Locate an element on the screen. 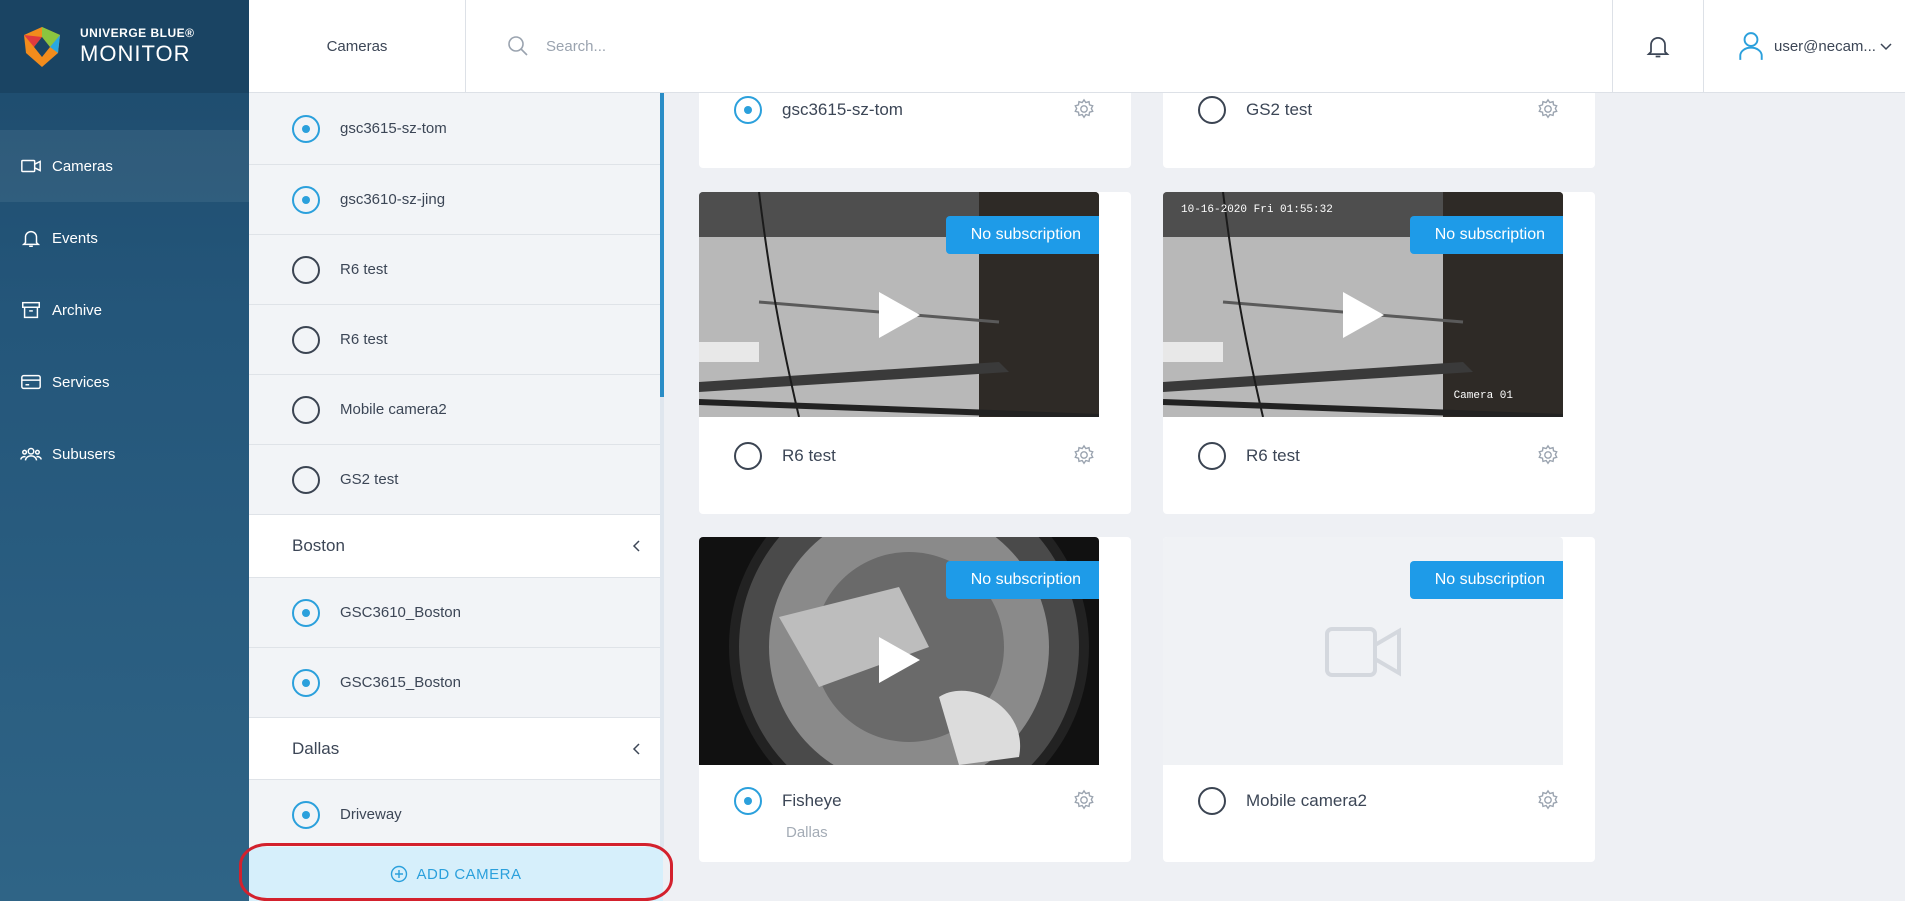 This screenshot has height=901, width=1905. camera-card-row: gsc3615-sz-tom is located at coordinates (818, 110).